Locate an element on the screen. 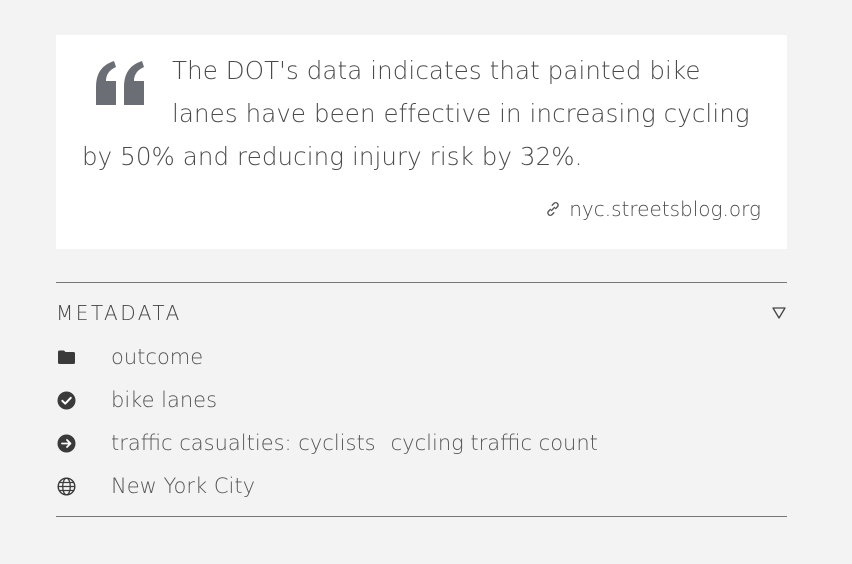 The width and height of the screenshot is (852, 564). check-circle-icon is located at coordinates (66, 400).